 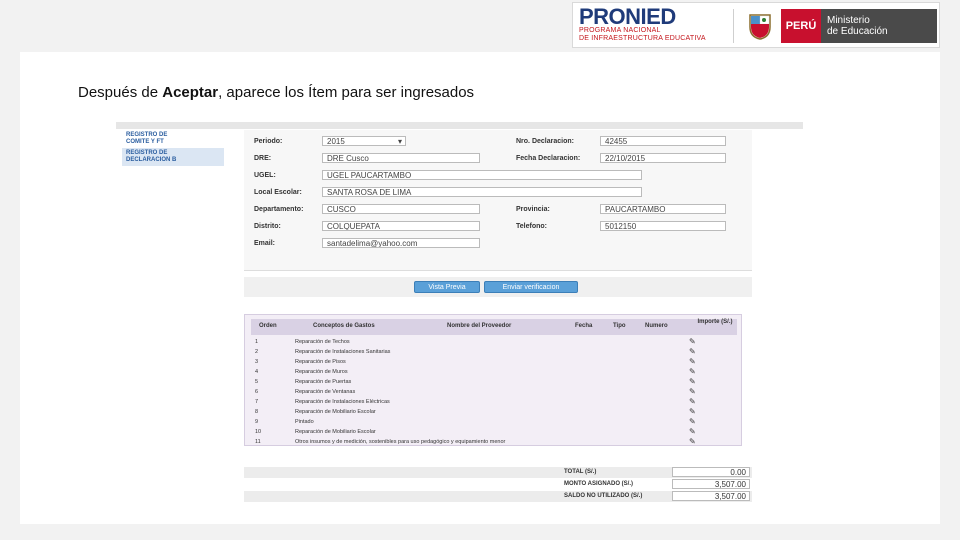 I want to click on chevron-down-icon: ▾, so click(x=399, y=141).